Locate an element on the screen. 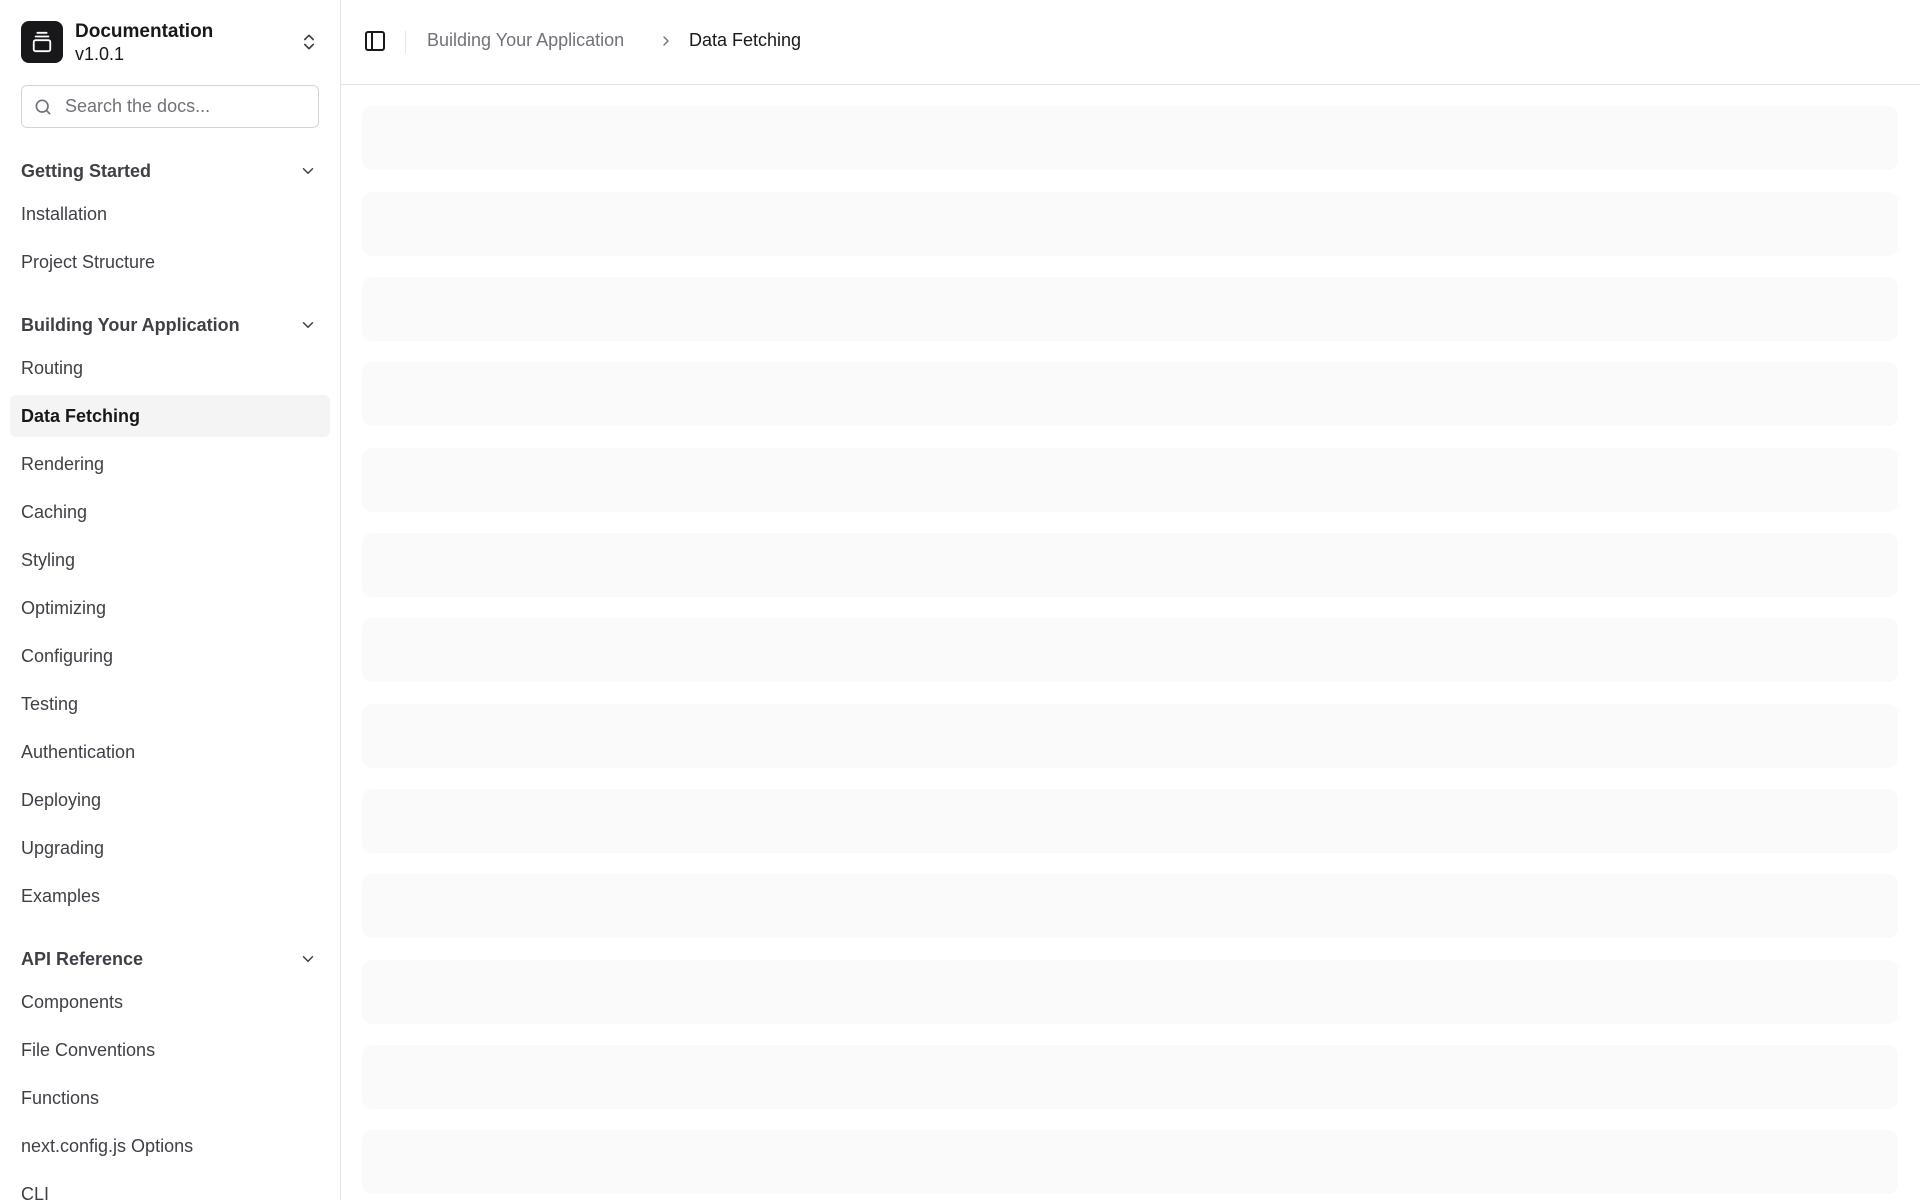 The image size is (1920, 1200). sidebar-item-configuring: Configuring is located at coordinates (170, 656).